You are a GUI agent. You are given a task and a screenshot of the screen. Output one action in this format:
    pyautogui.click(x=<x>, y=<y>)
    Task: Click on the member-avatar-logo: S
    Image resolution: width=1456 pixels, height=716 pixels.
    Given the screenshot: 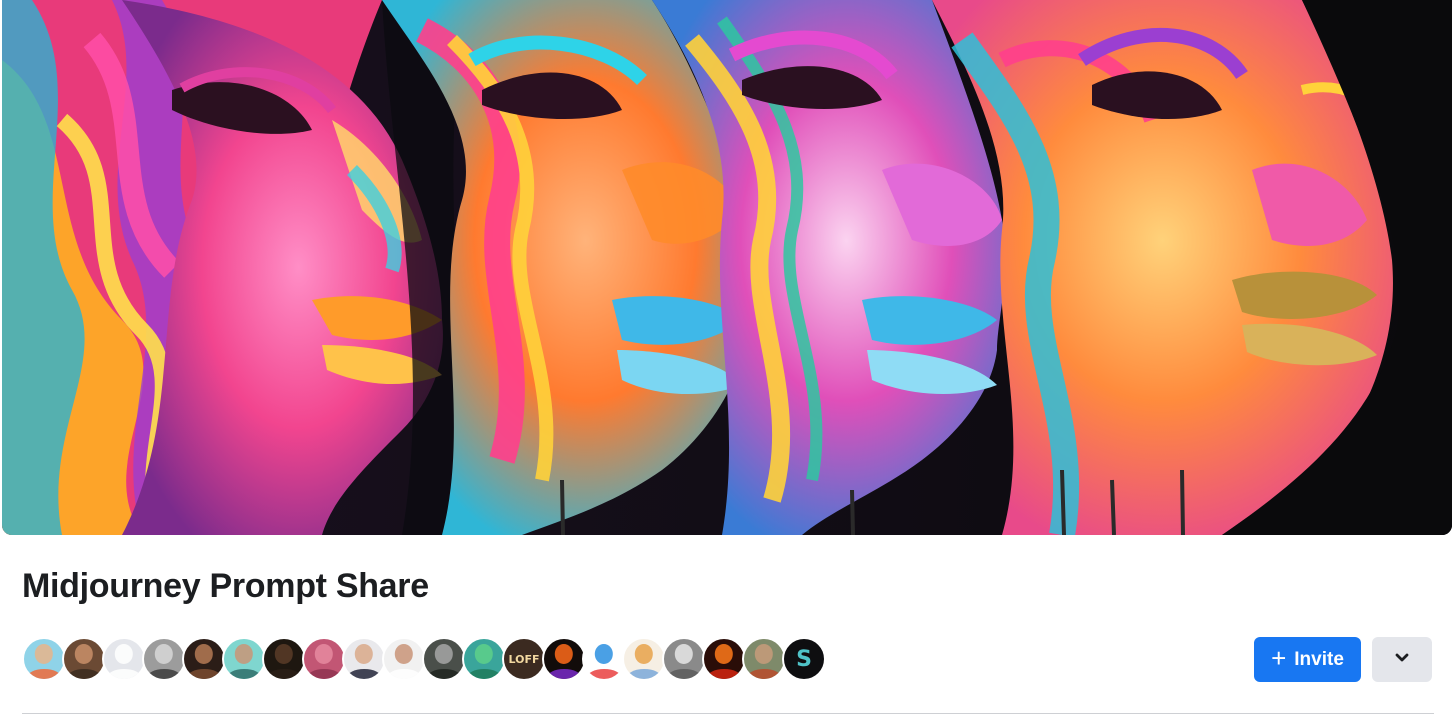 What is the action you would take?
    pyautogui.click(x=804, y=659)
    